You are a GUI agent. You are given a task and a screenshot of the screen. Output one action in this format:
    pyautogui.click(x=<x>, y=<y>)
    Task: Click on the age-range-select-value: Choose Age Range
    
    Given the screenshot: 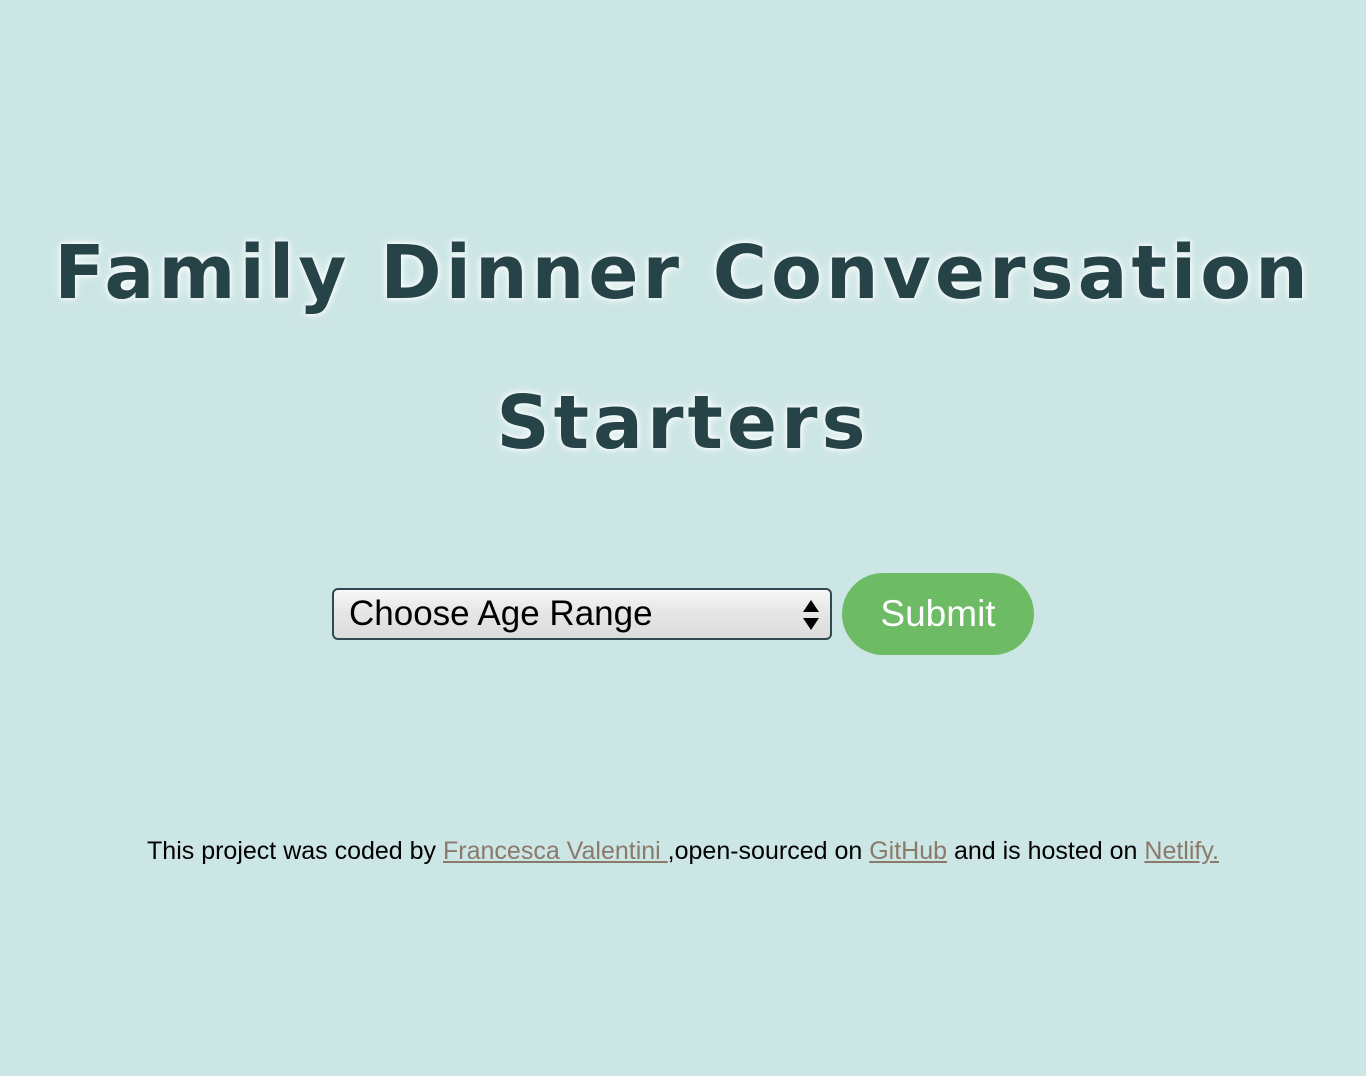 What is the action you would take?
    pyautogui.click(x=501, y=613)
    